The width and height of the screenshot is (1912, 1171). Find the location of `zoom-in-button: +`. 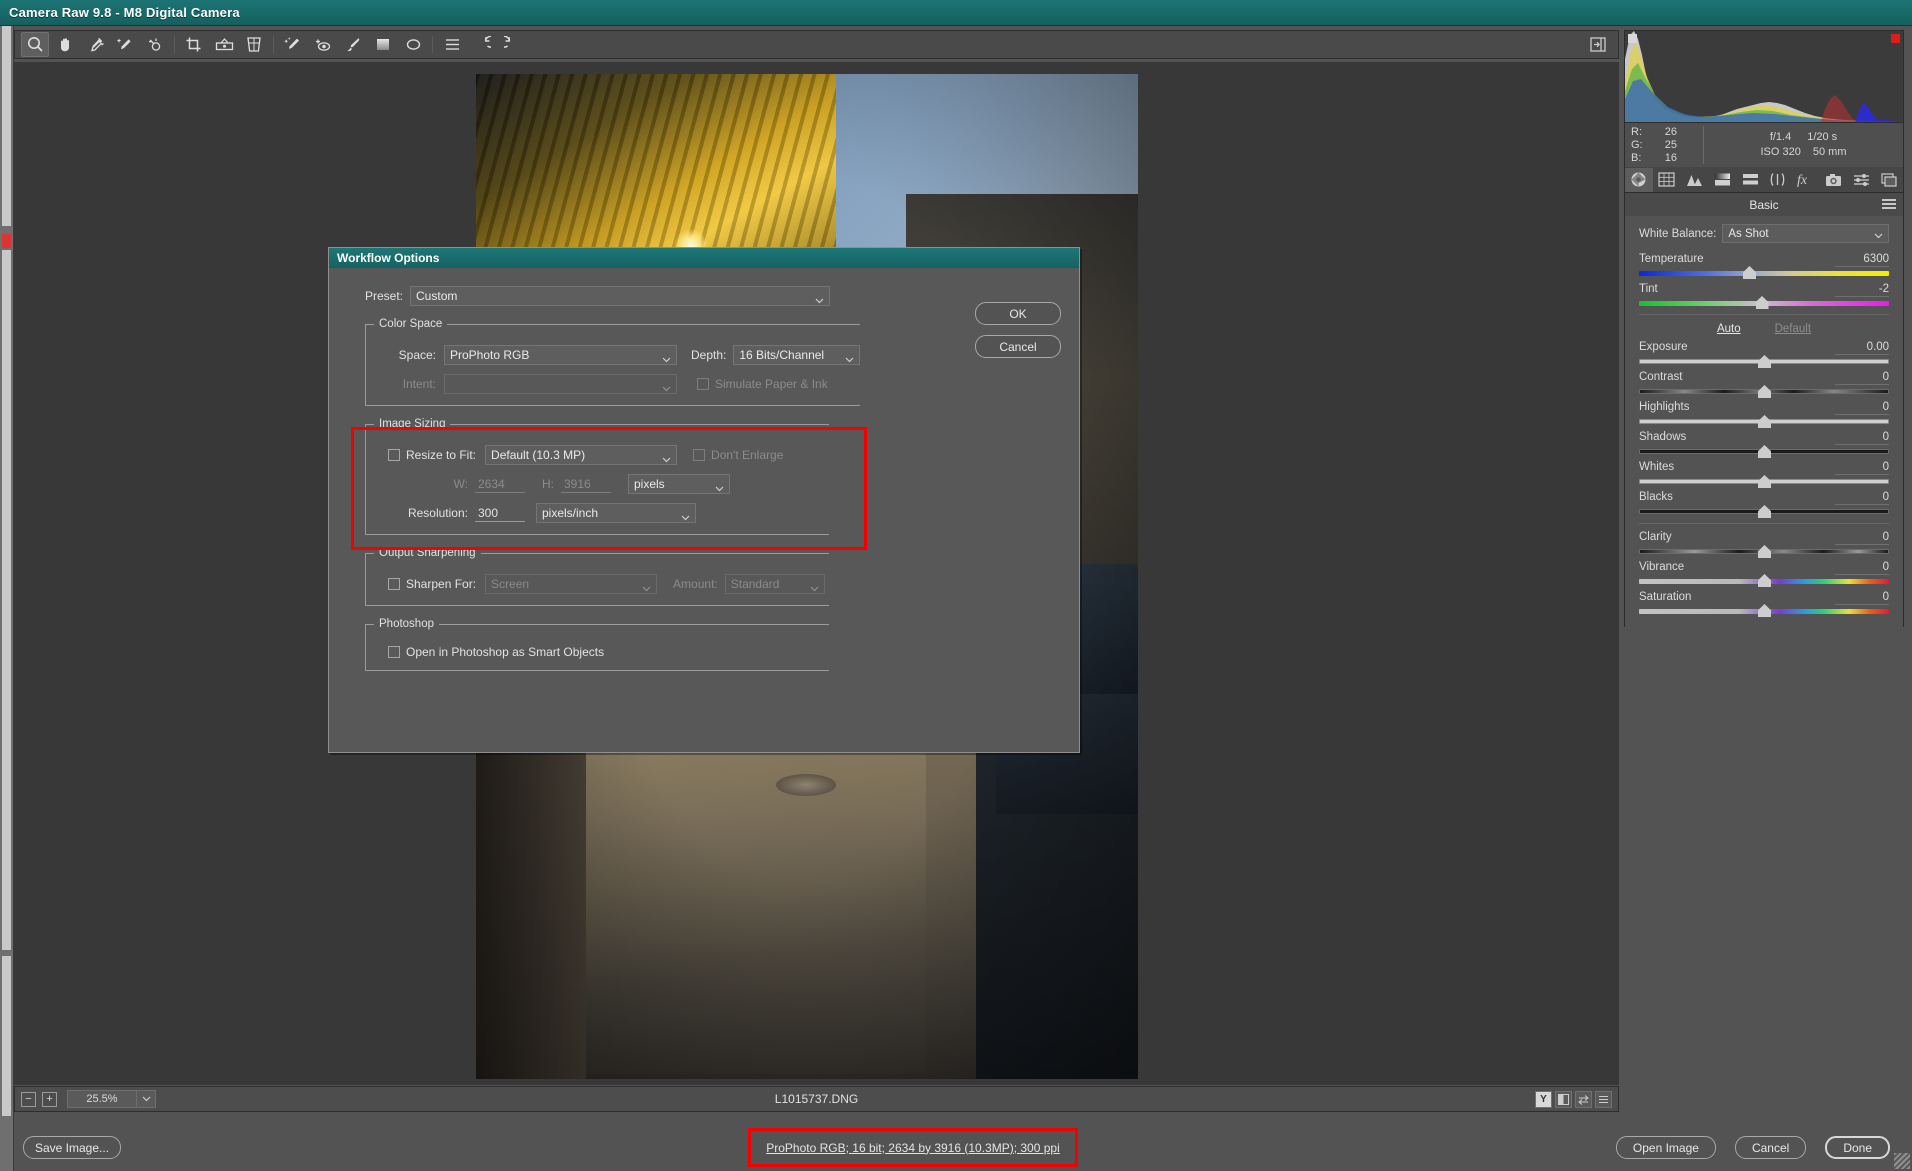

zoom-in-button: + is located at coordinates (49, 1099).